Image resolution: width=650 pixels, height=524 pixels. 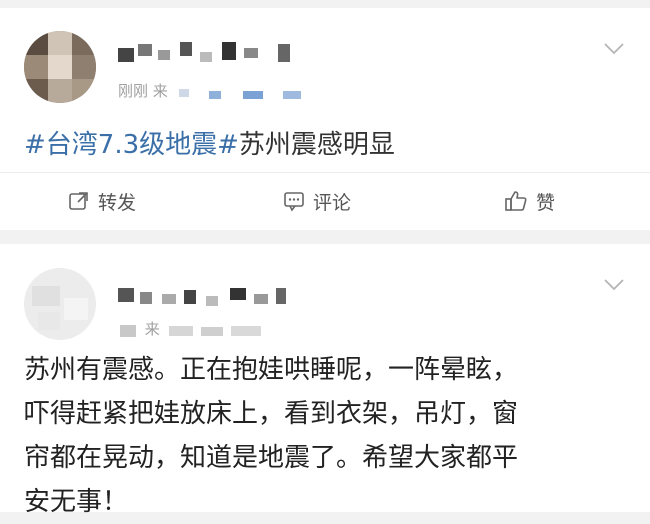 What do you see at coordinates (271, 370) in the screenshot?
I see `post-line: 苏州有震感。正在抱娃哄睡呢，一阵晕眩，` at bounding box center [271, 370].